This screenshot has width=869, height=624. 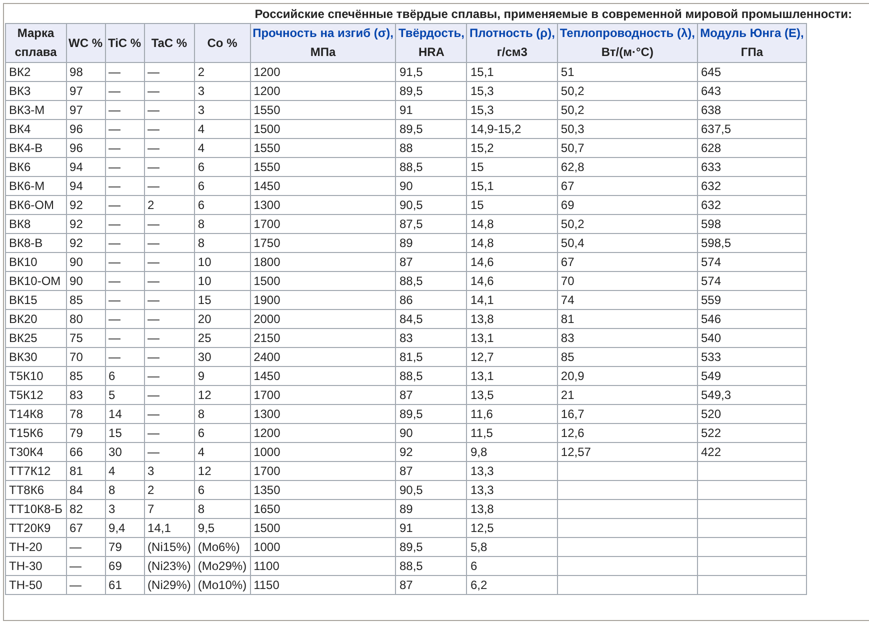 I want to click on table-cell: 66, so click(x=86, y=452).